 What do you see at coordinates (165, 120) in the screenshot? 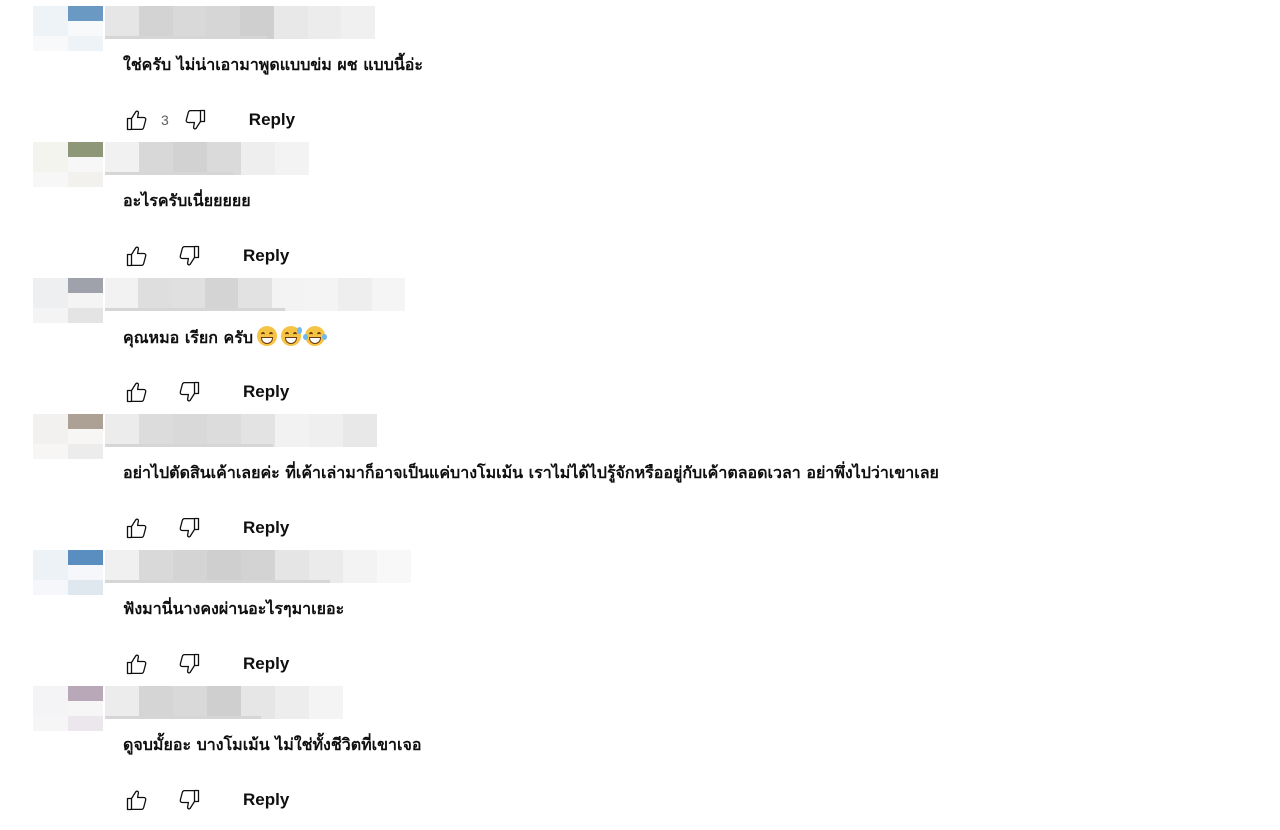
I see `like-count: 3` at bounding box center [165, 120].